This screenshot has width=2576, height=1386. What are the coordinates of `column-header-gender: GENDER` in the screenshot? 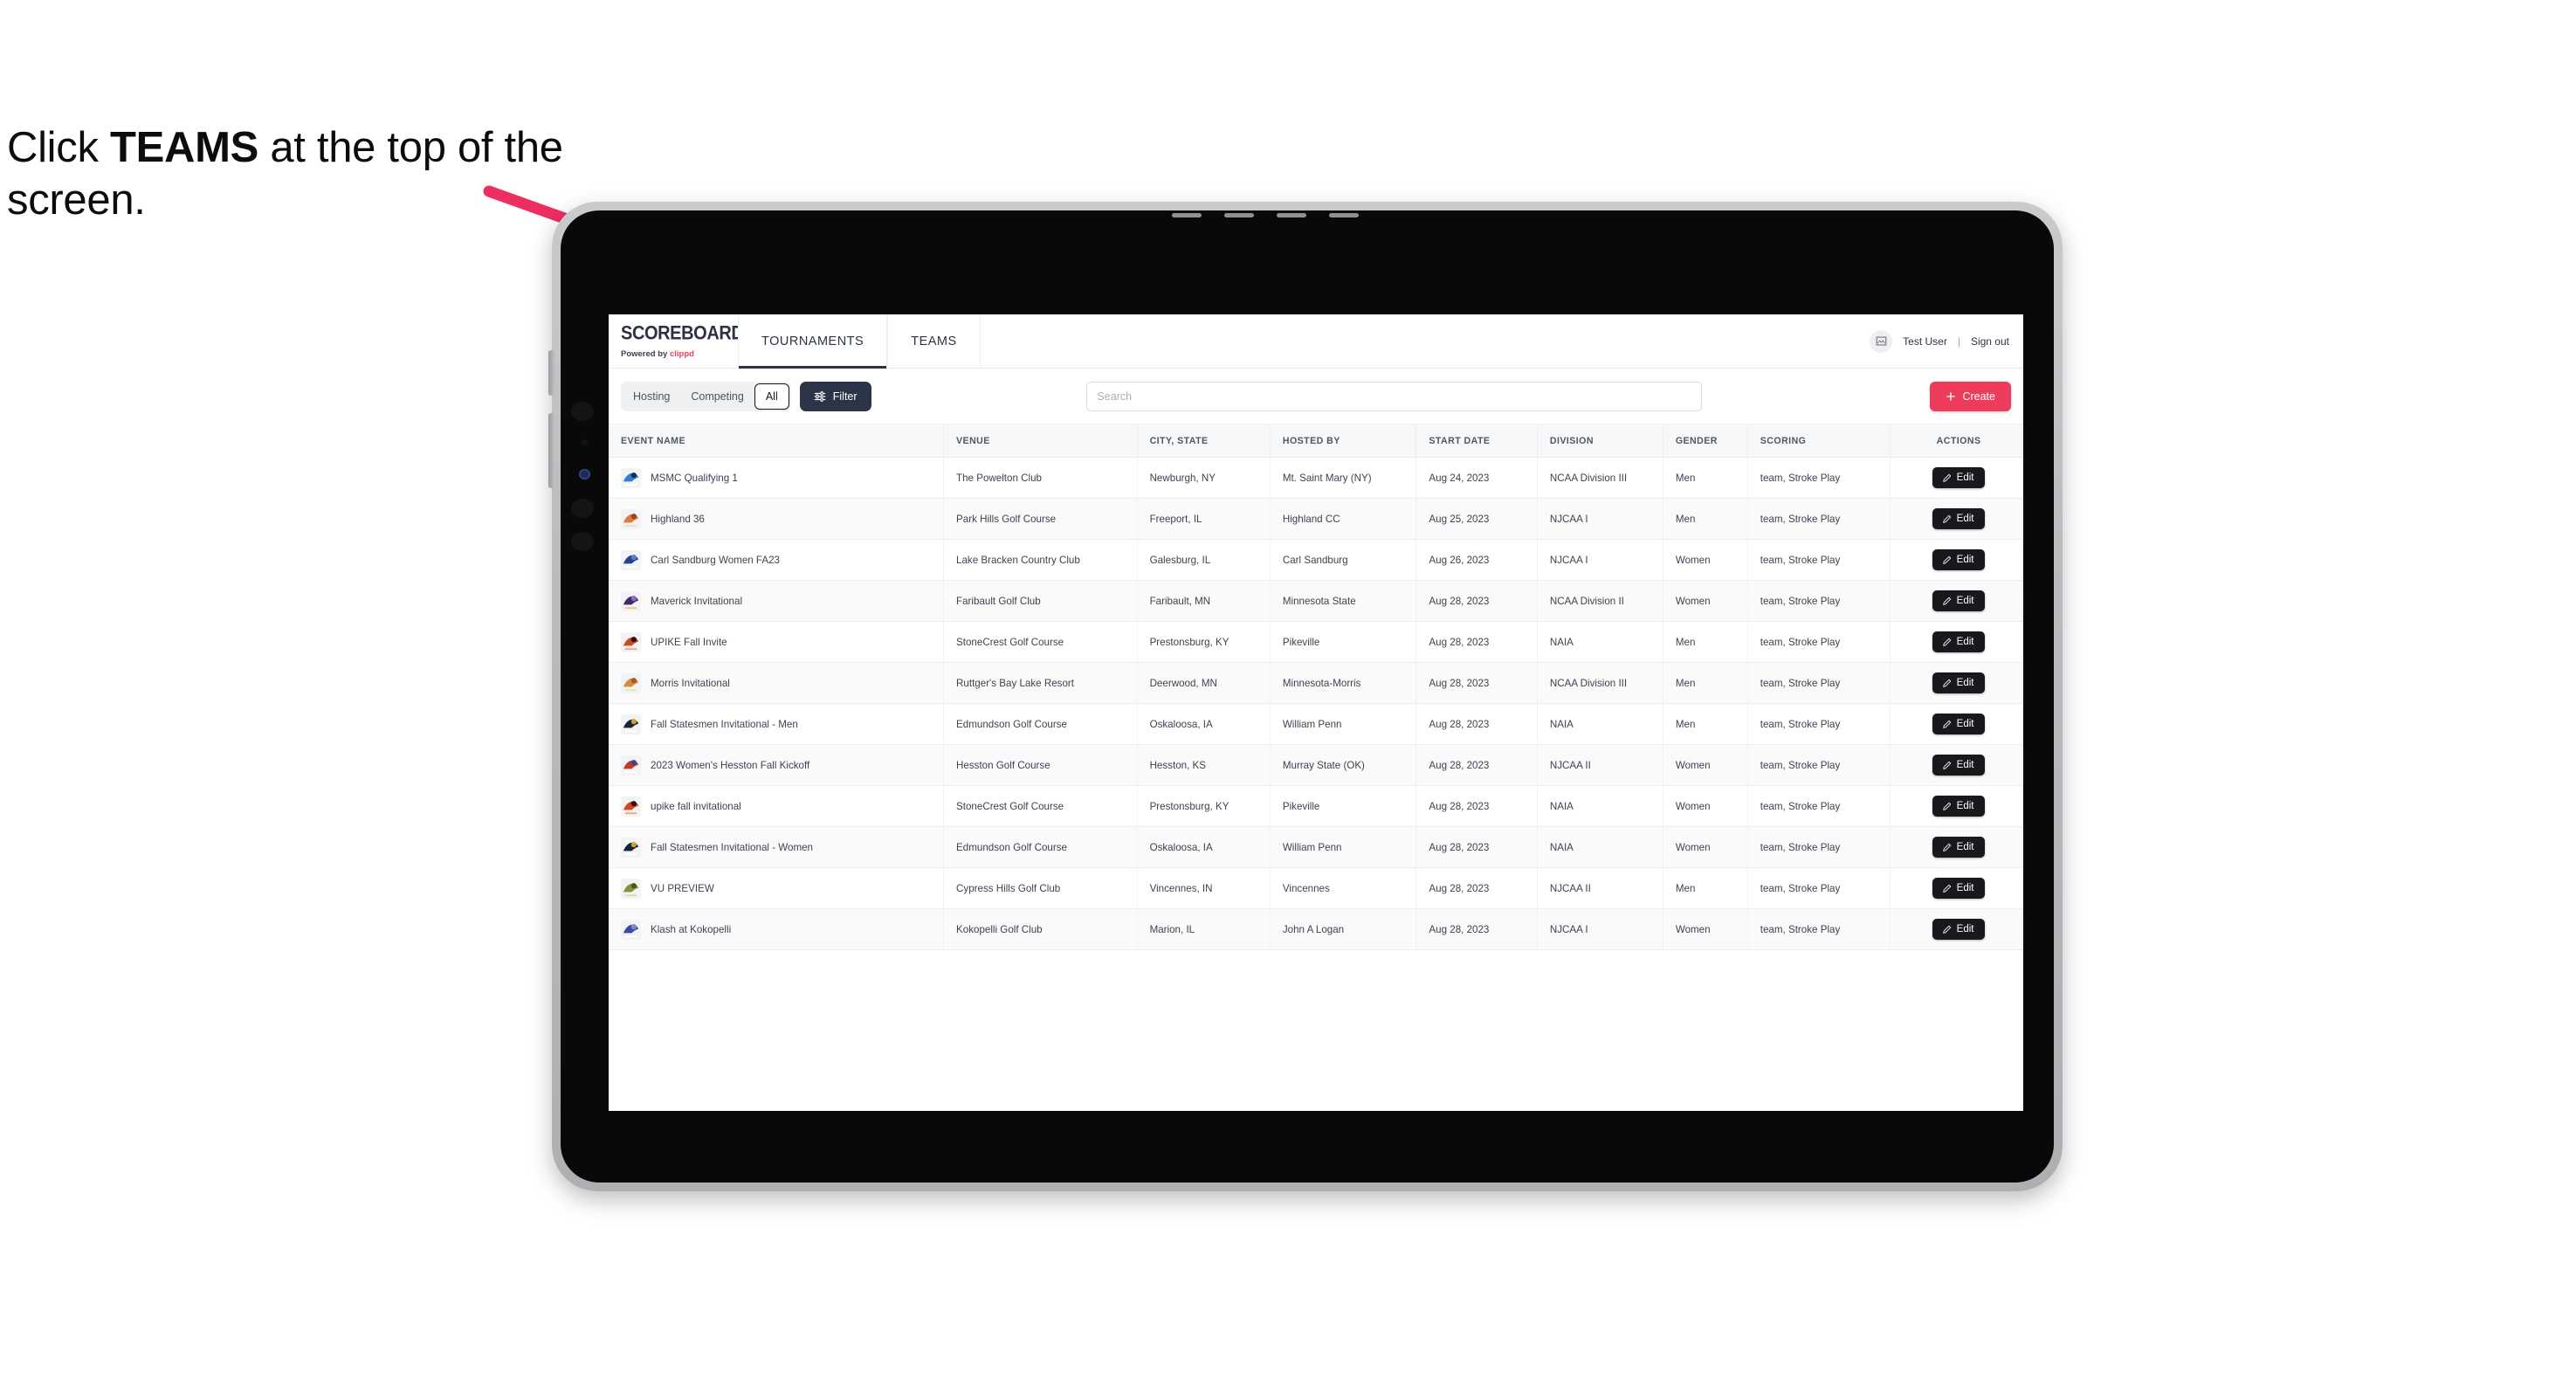 It's located at (1705, 441).